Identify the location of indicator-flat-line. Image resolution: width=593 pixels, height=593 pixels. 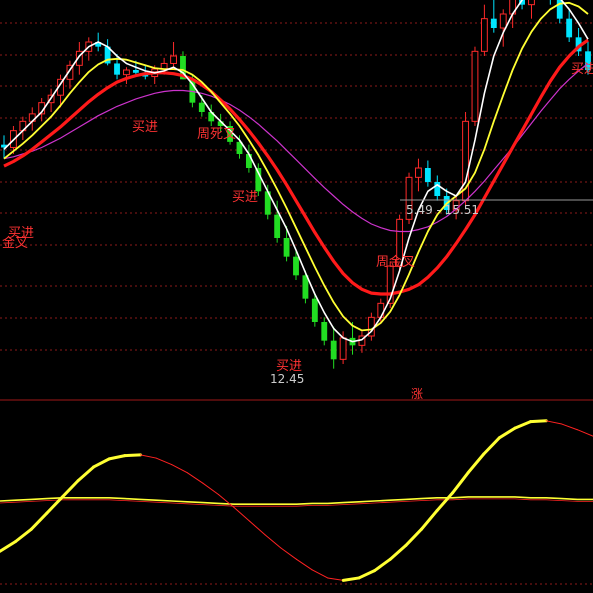
(296, 501).